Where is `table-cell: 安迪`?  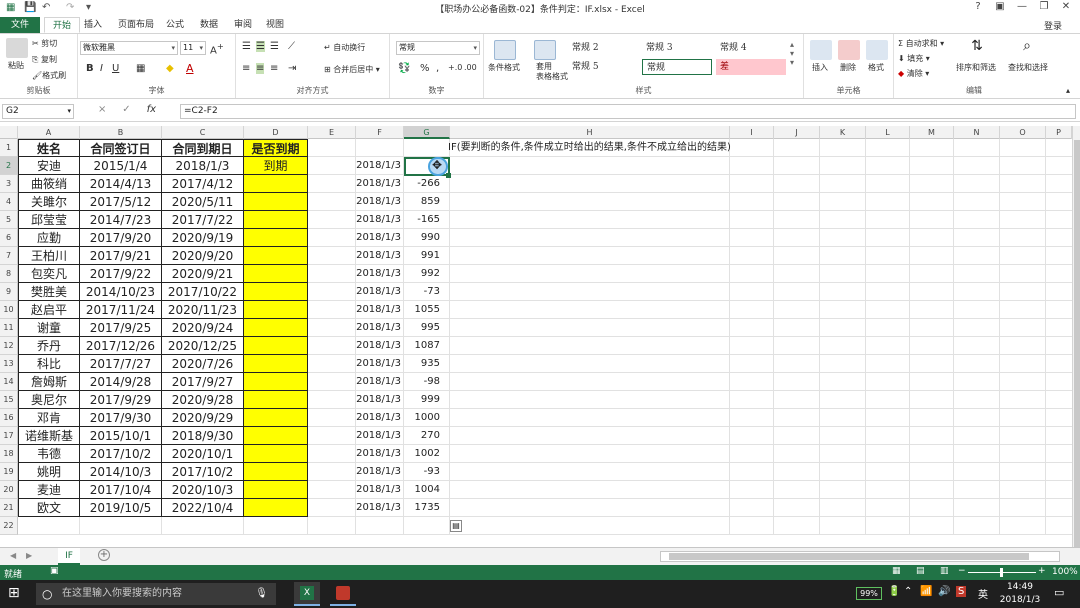
table-cell: 安迪 is located at coordinates (49, 166).